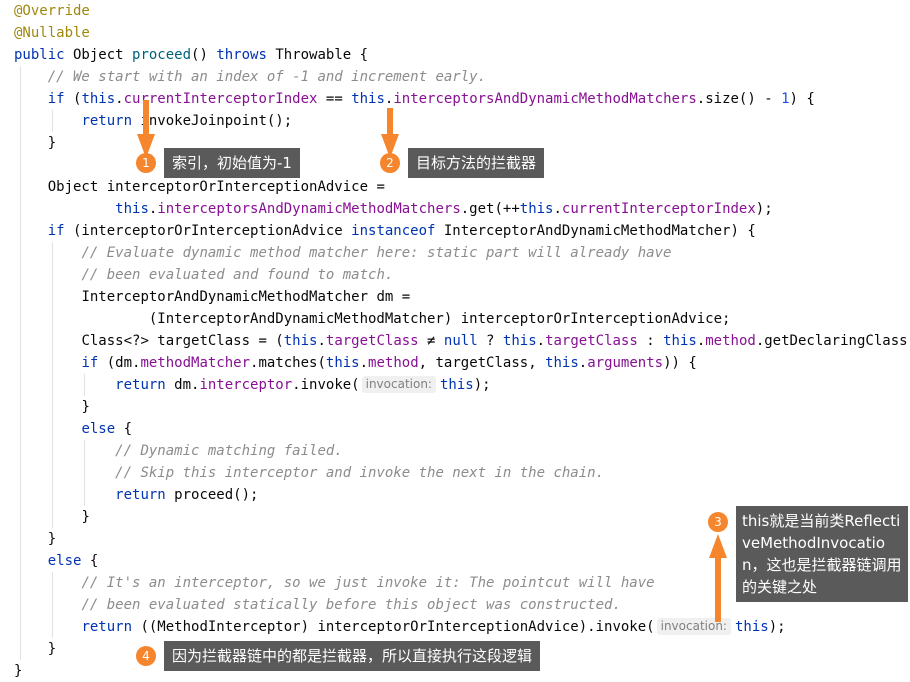 This screenshot has height=682, width=910. What do you see at coordinates (431, 341) in the screenshot?
I see `code-text: ≠` at bounding box center [431, 341].